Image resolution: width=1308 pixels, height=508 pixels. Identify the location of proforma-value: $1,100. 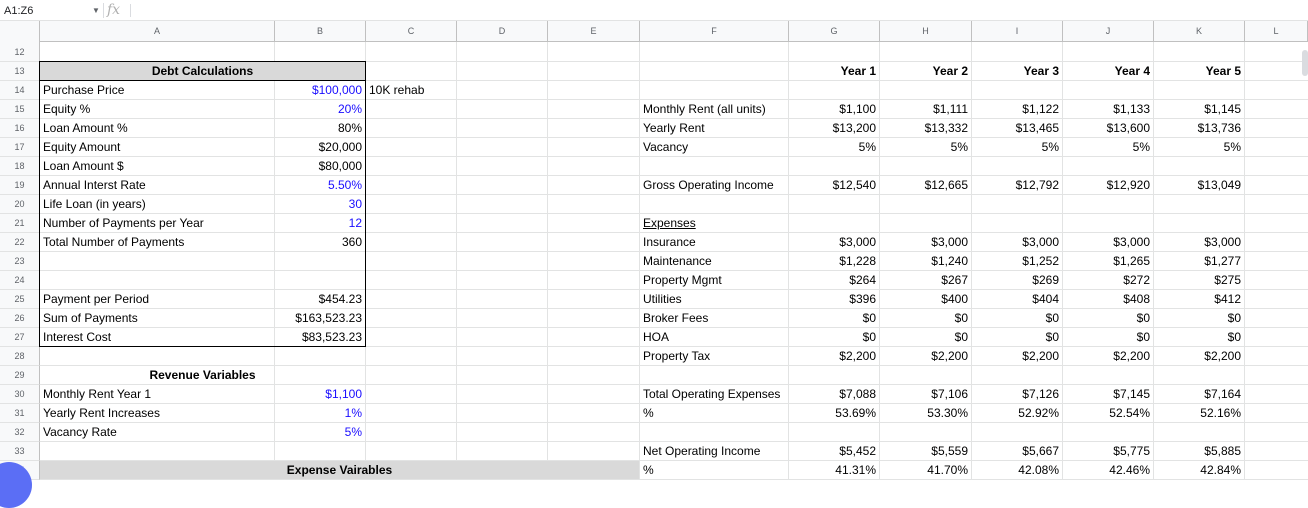
(857, 109).